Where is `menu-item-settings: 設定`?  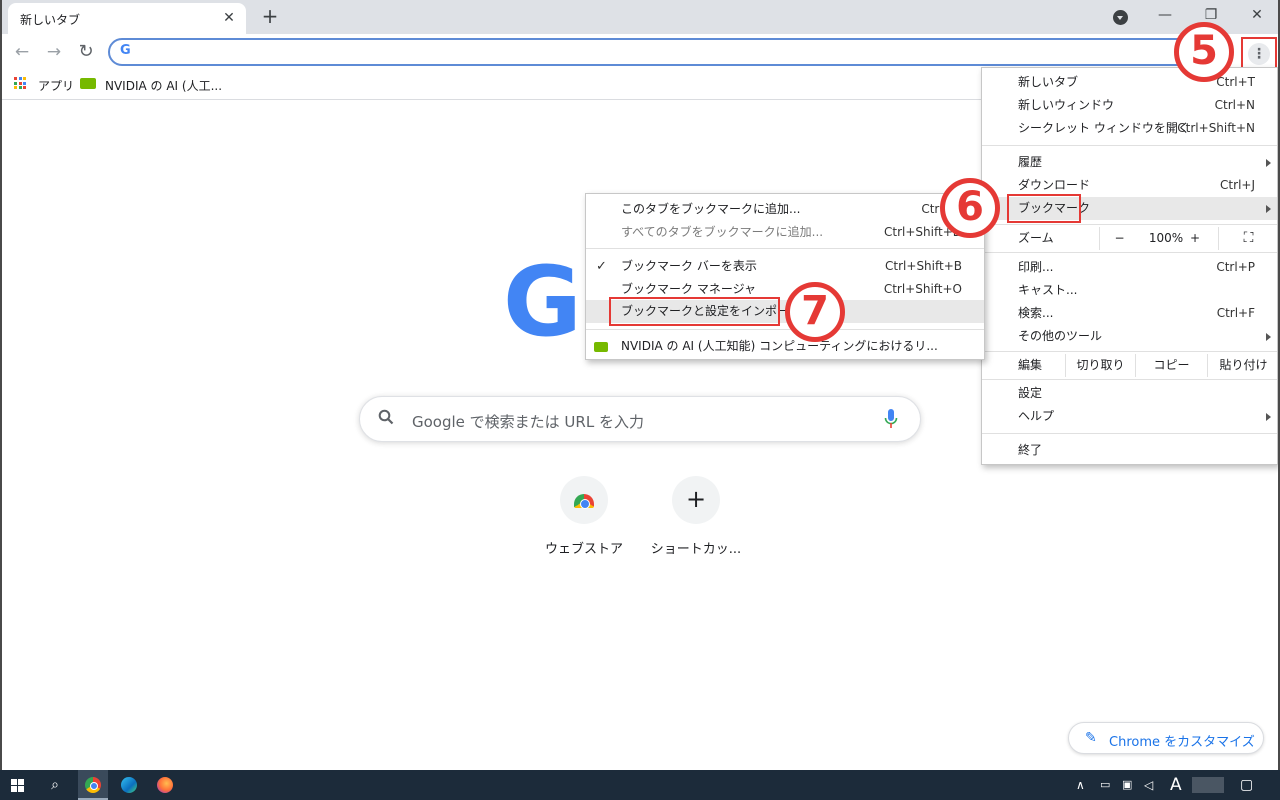 menu-item-settings: 設定 is located at coordinates (1129, 393).